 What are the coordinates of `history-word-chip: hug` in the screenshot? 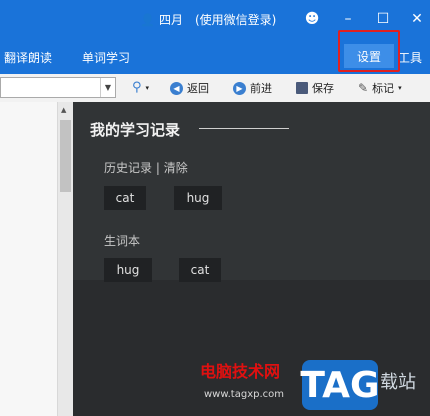 It's located at (198, 198).